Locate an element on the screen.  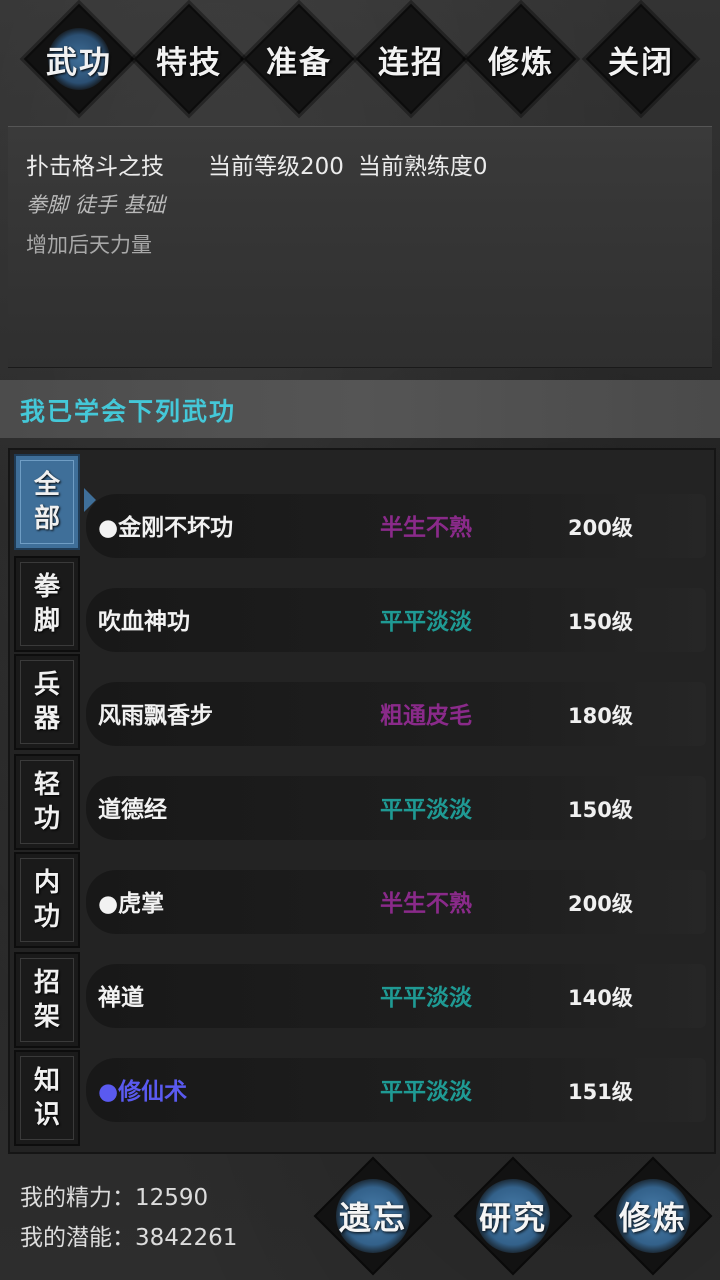
current-proficiency: 当前熟练度0 is located at coordinates (422, 167).